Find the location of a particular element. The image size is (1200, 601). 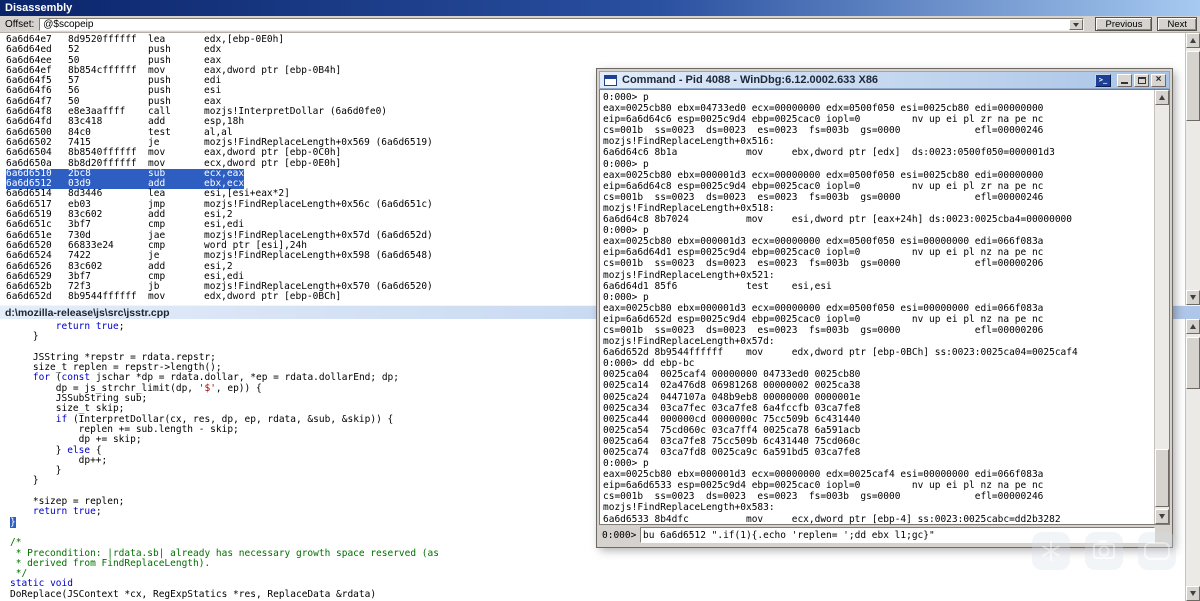

previous-button: Previous is located at coordinates (1124, 24).